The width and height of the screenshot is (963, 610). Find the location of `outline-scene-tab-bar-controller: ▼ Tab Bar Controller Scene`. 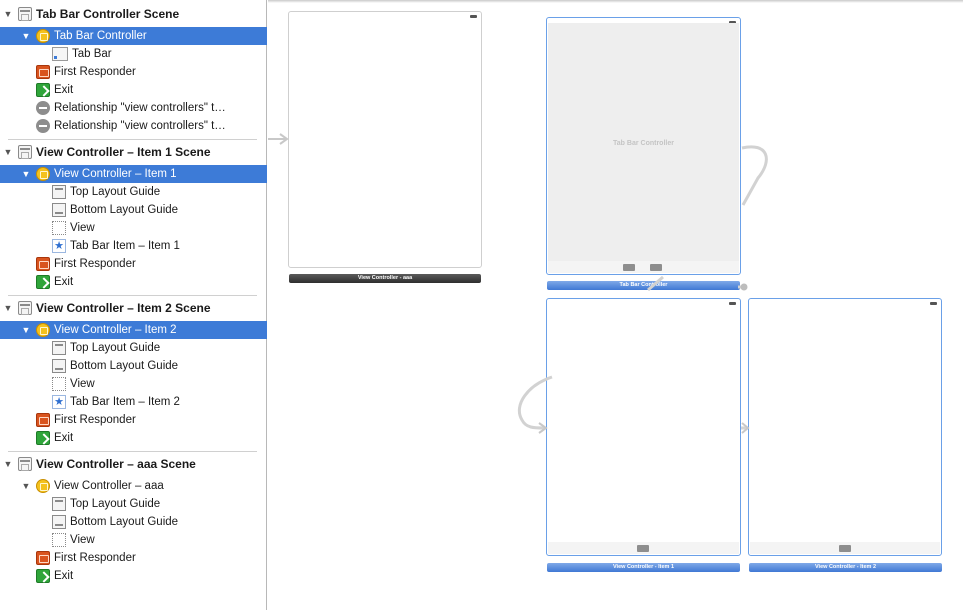

outline-scene-tab-bar-controller: ▼ Tab Bar Controller Scene is located at coordinates (133, 14).